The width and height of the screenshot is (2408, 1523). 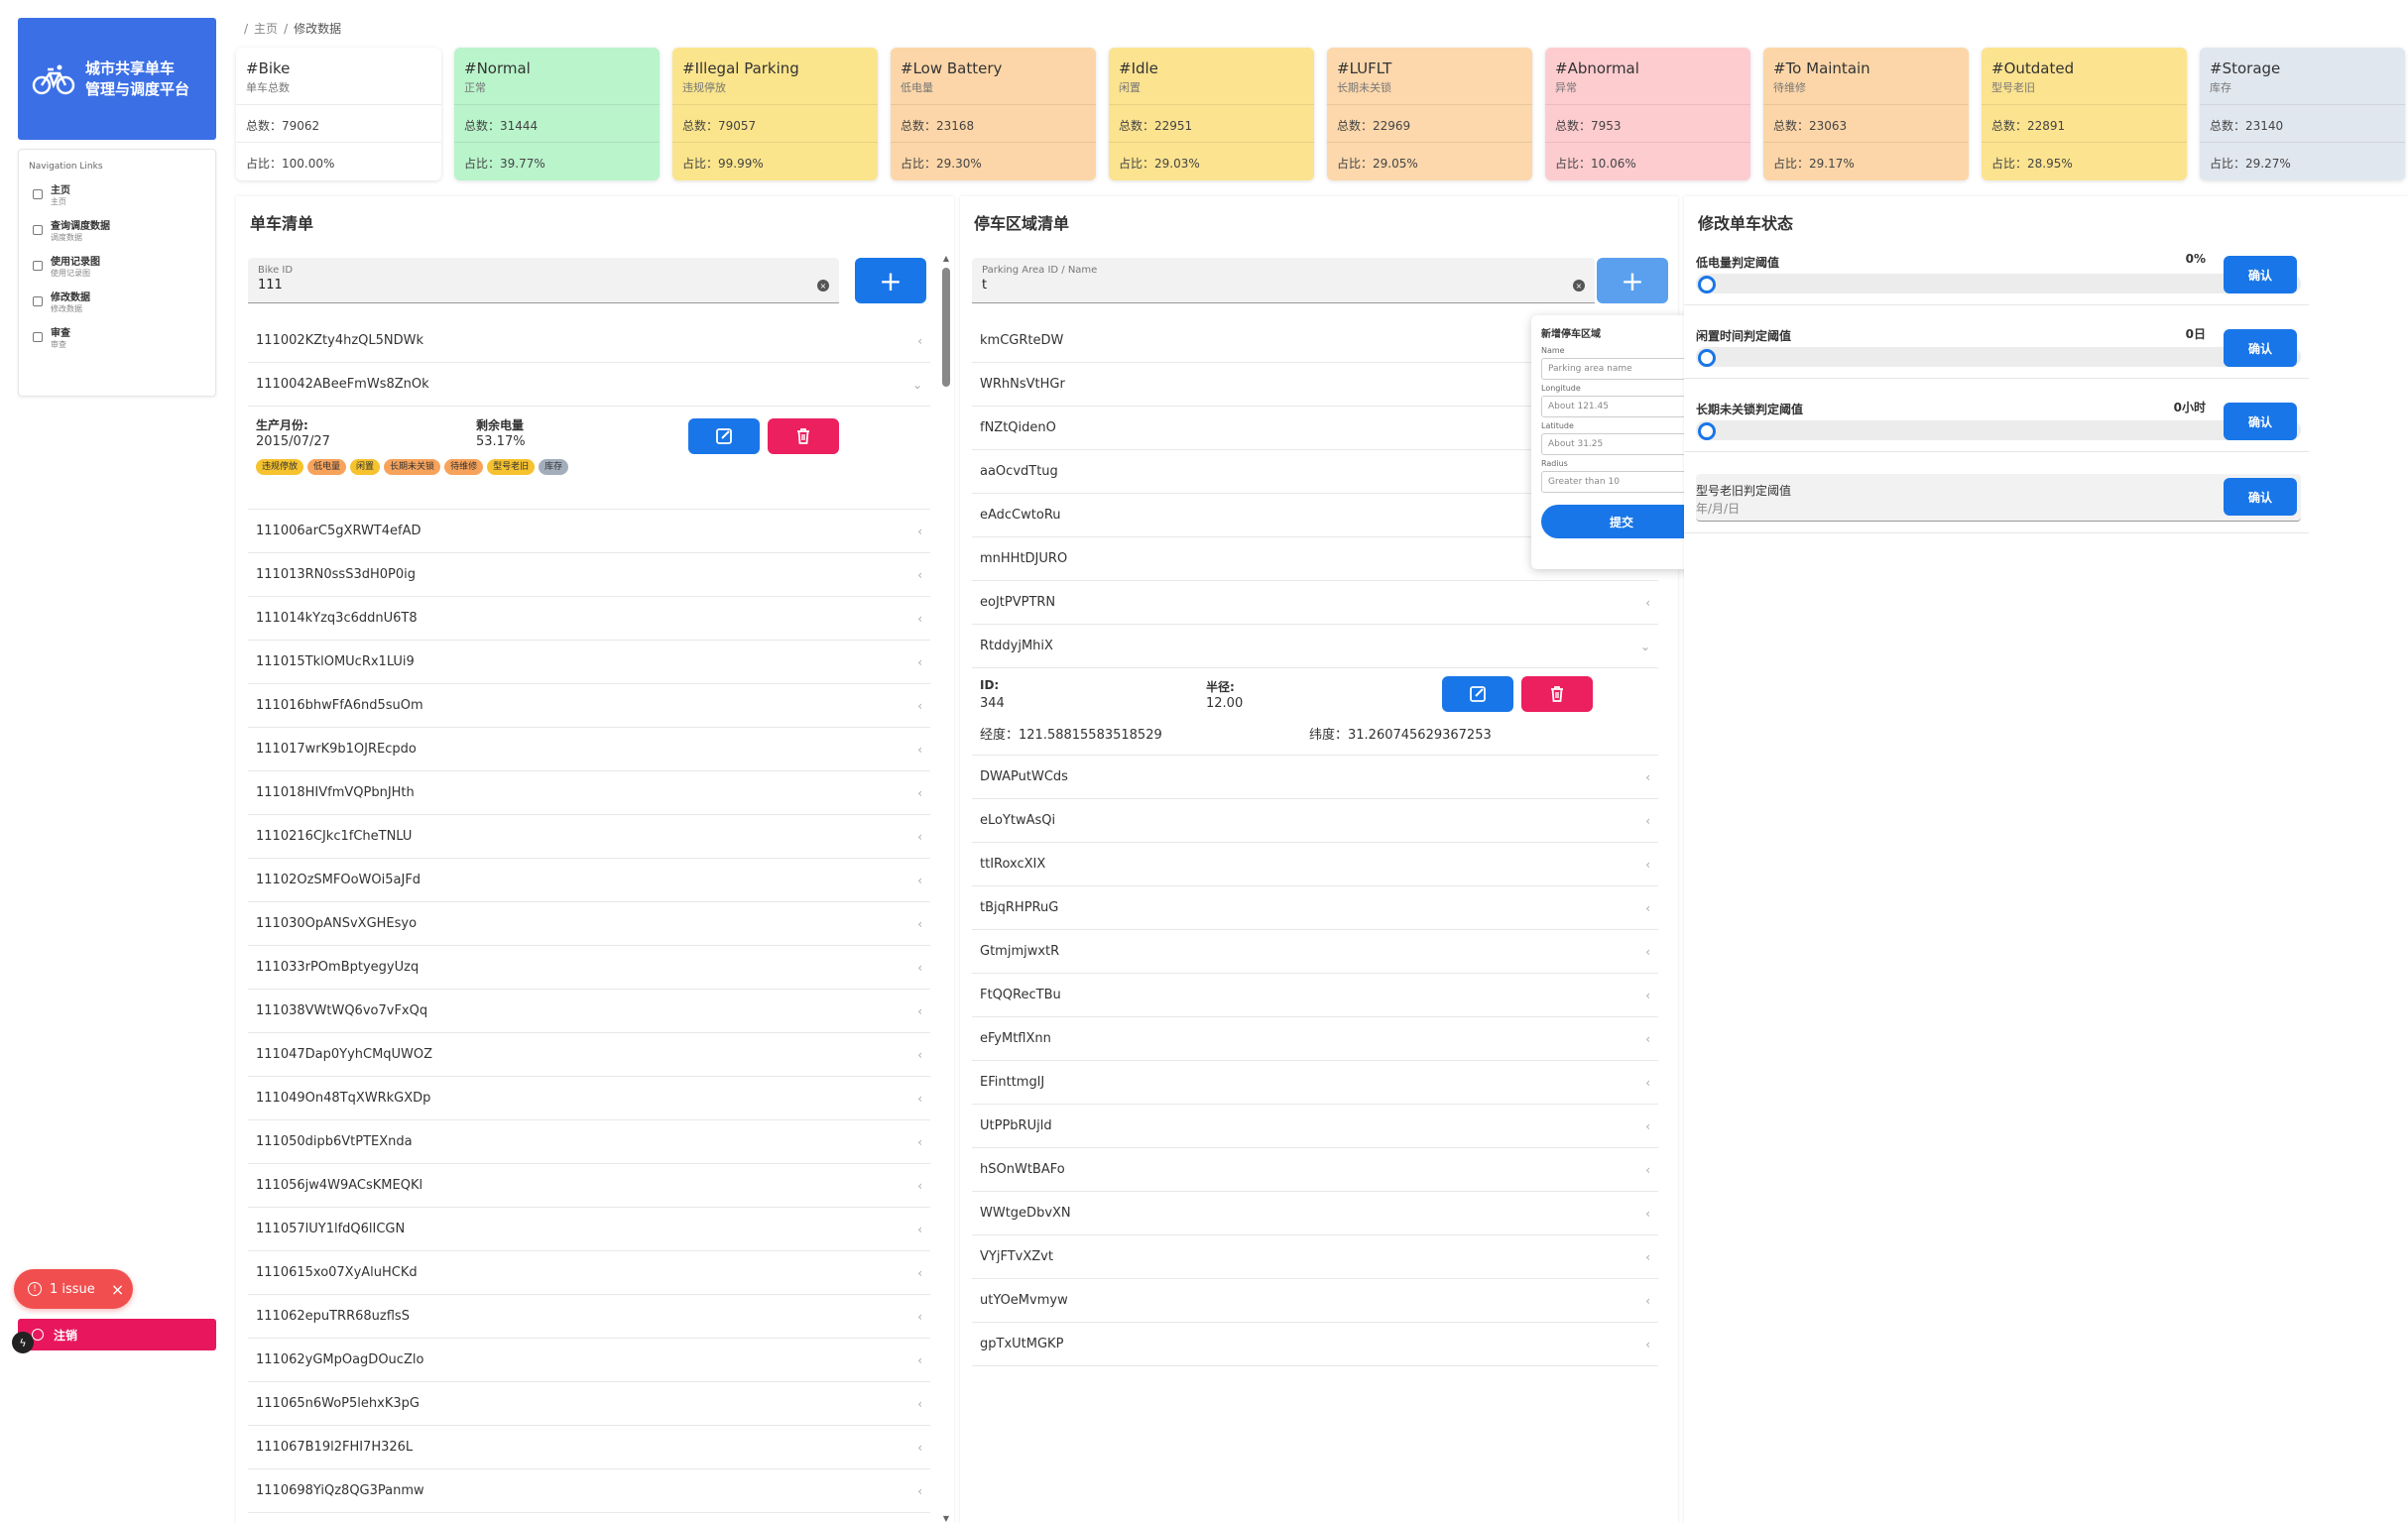 I want to click on chevron-left-icon: ‹, so click(x=920, y=923).